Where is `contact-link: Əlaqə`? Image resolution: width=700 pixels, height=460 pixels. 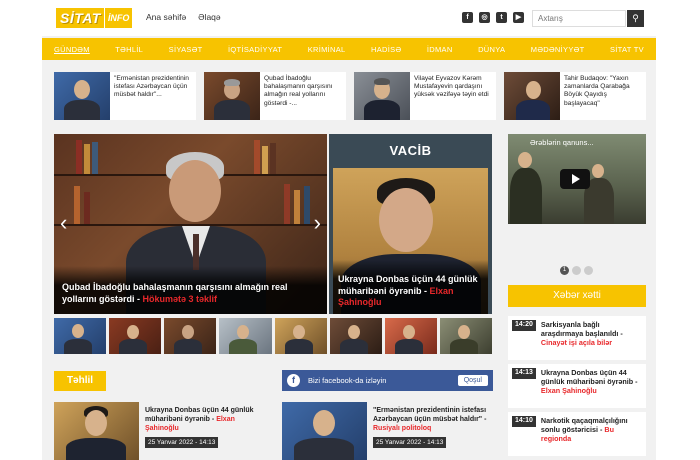
contact-link: Əlaqə is located at coordinates (209, 17).